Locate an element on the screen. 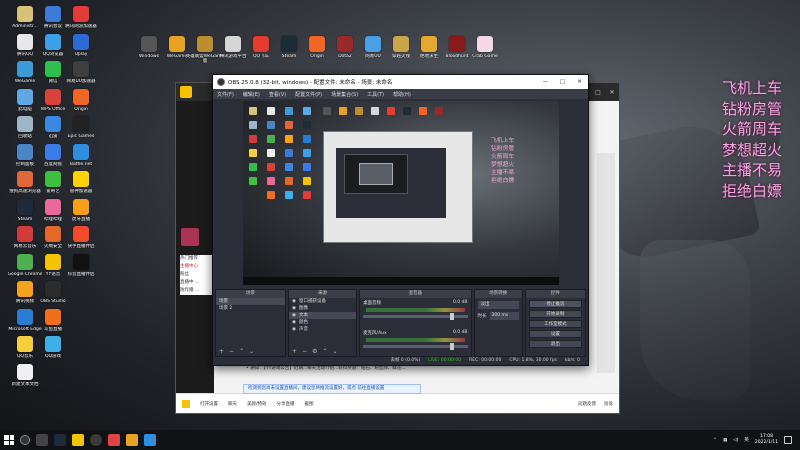 This screenshot has height=450, width=800. preview-nested-obs is located at coordinates (391, 183).